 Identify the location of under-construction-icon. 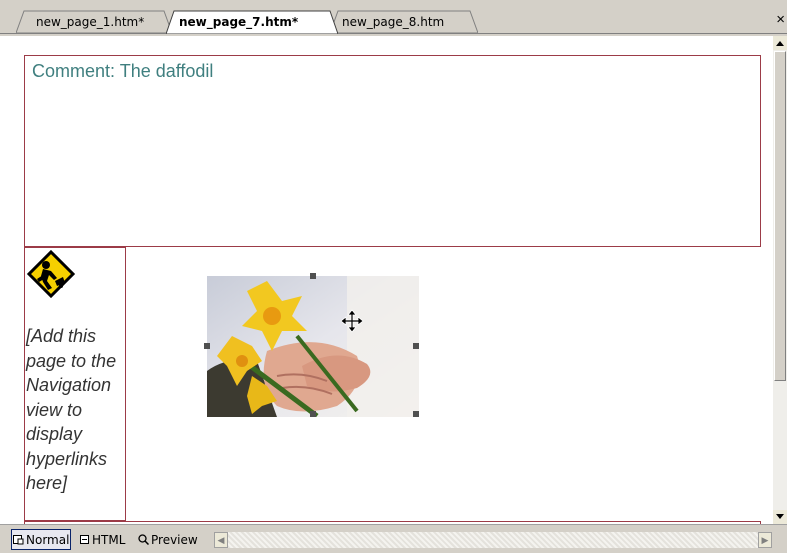
(51, 274).